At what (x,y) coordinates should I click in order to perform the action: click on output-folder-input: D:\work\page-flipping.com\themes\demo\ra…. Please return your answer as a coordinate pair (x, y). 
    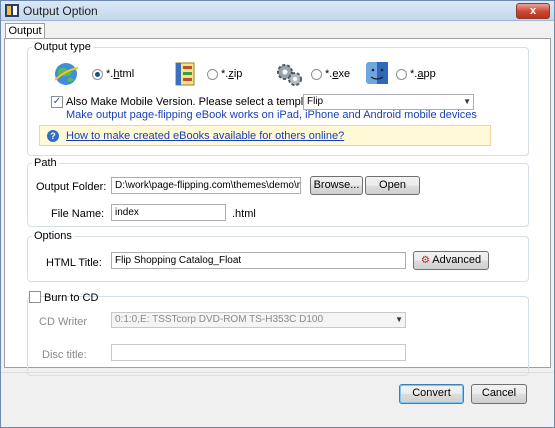
    Looking at the image, I should click on (206, 185).